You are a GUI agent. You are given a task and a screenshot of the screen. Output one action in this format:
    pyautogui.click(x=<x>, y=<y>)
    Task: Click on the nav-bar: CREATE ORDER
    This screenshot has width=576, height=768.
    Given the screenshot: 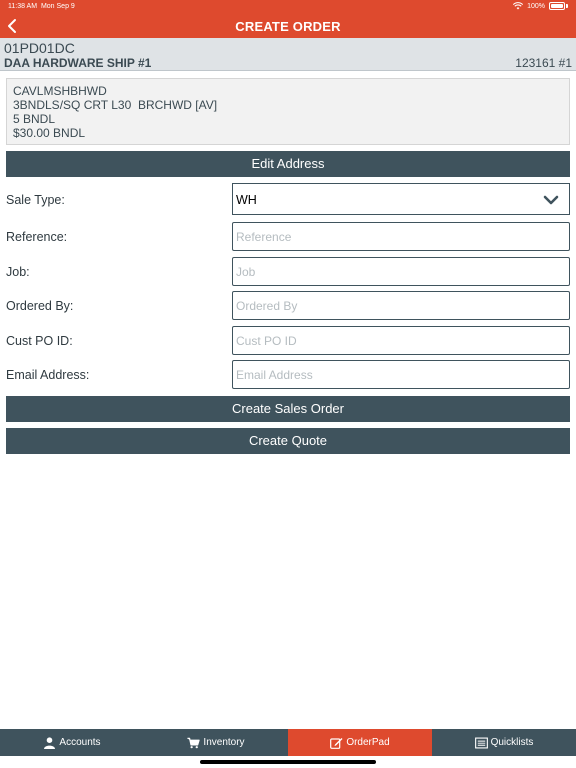 What is the action you would take?
    pyautogui.click(x=288, y=26)
    